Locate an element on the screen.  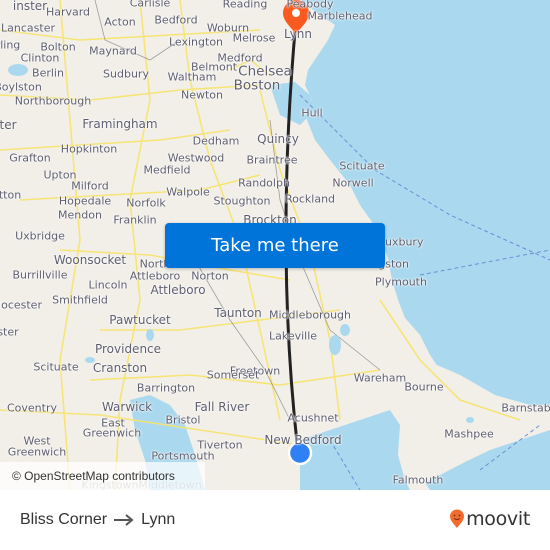
place-label: Stoughton is located at coordinates (242, 201).